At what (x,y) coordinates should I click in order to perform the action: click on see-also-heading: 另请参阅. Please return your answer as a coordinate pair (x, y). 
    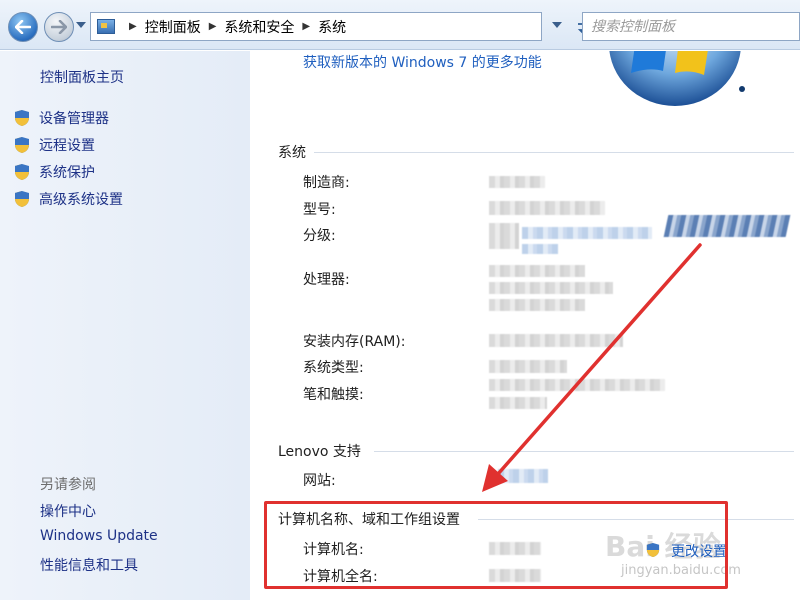
    Looking at the image, I should click on (68, 485).